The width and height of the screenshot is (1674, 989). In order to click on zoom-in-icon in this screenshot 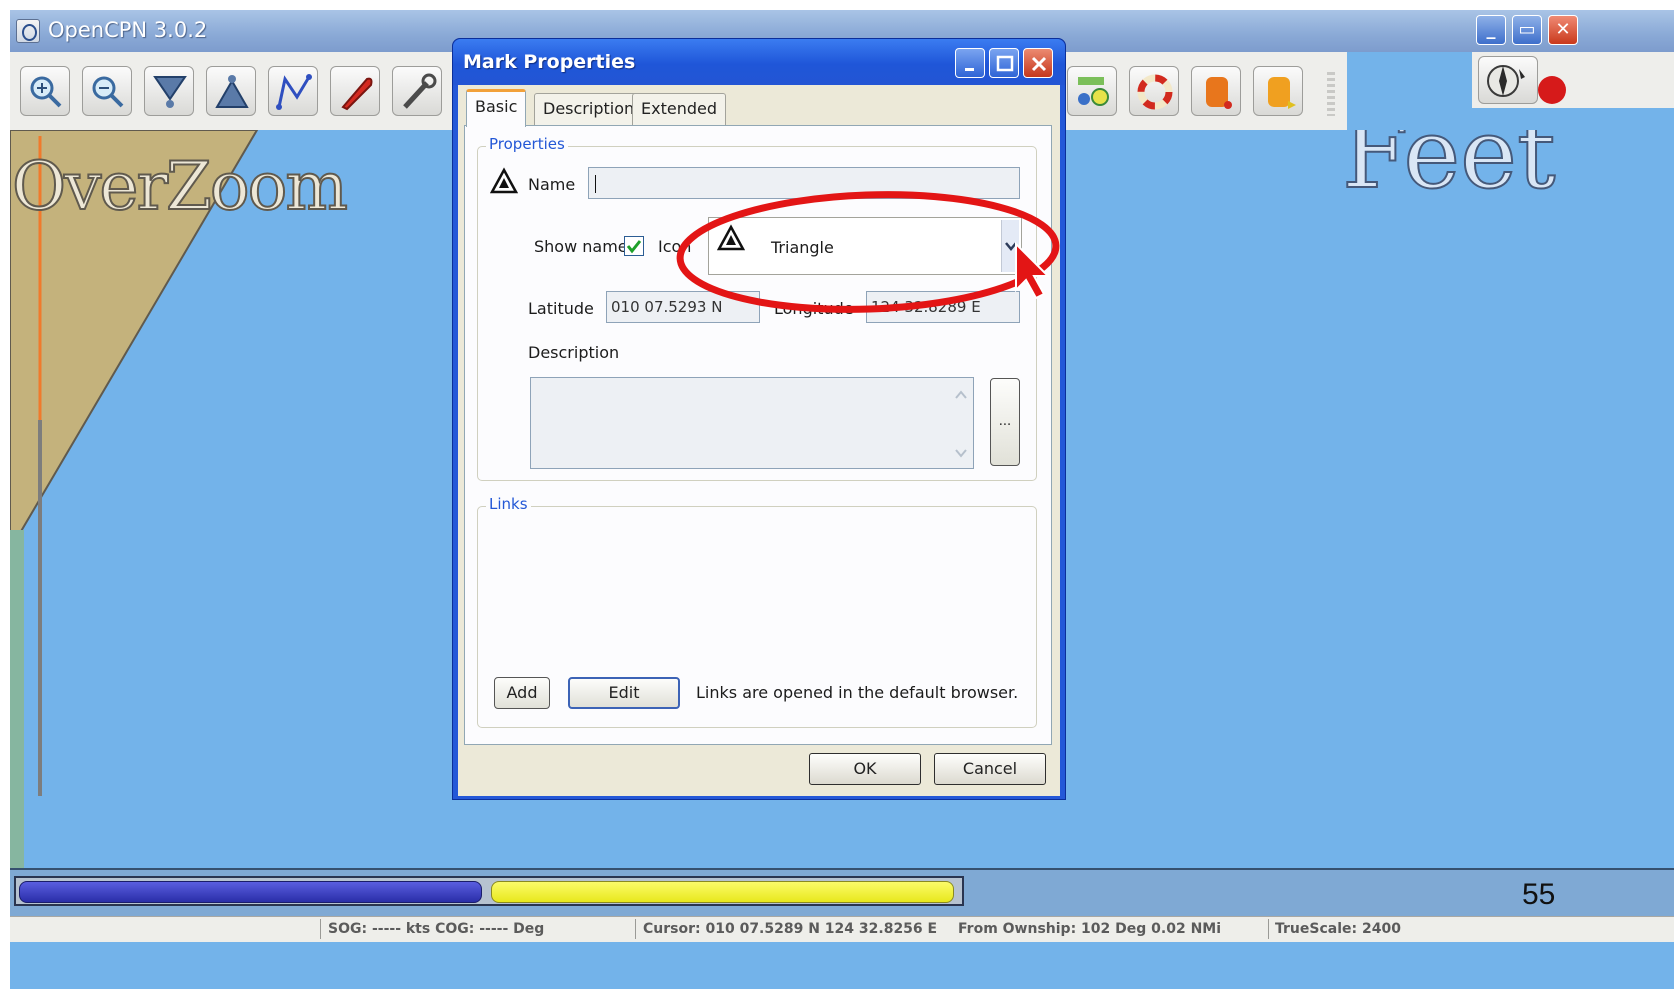, I will do `click(45, 91)`.